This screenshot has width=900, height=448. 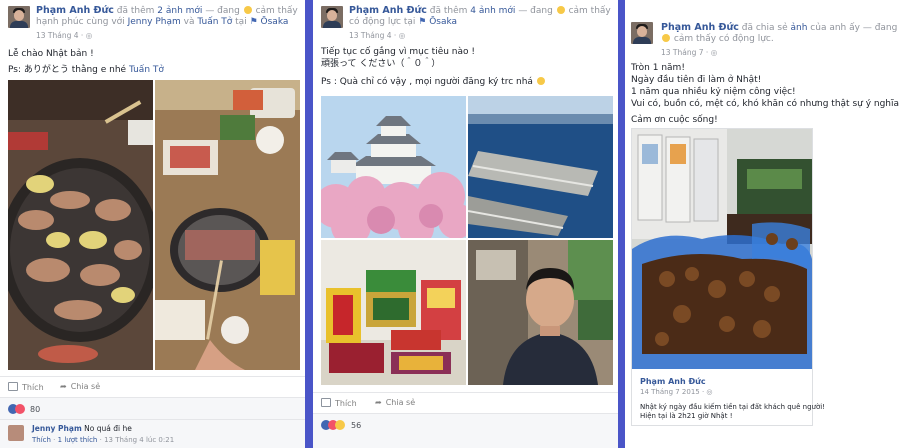 What do you see at coordinates (676, 392) in the screenshot?
I see `shared-post-date: 14 Tháng 7 2015 · ◎` at bounding box center [676, 392].